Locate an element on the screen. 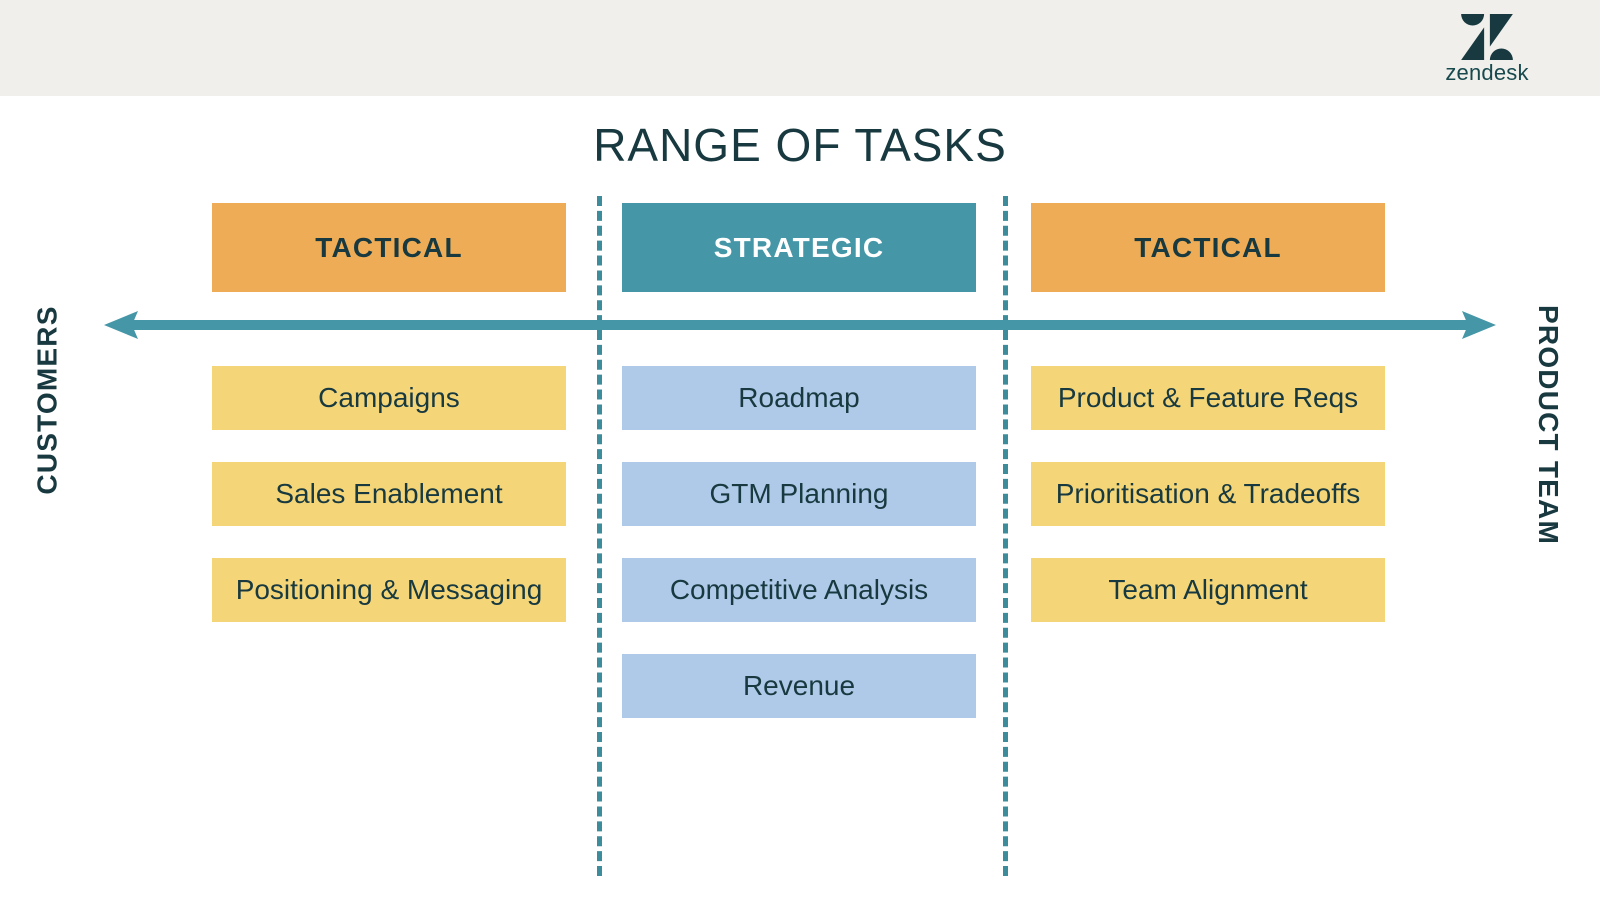 The width and height of the screenshot is (1600, 900). column-header-strategic: STRATEGIC is located at coordinates (799, 247).